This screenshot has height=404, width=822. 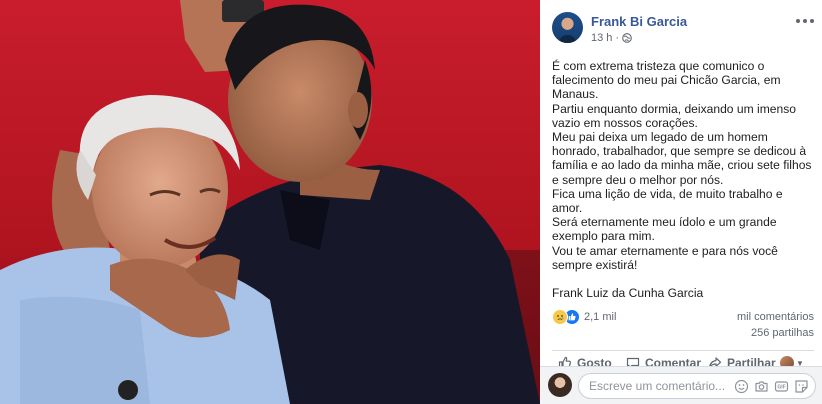 What do you see at coordinates (628, 293) in the screenshot?
I see `post-signature: Frank Luiz da Cunha Garcia` at bounding box center [628, 293].